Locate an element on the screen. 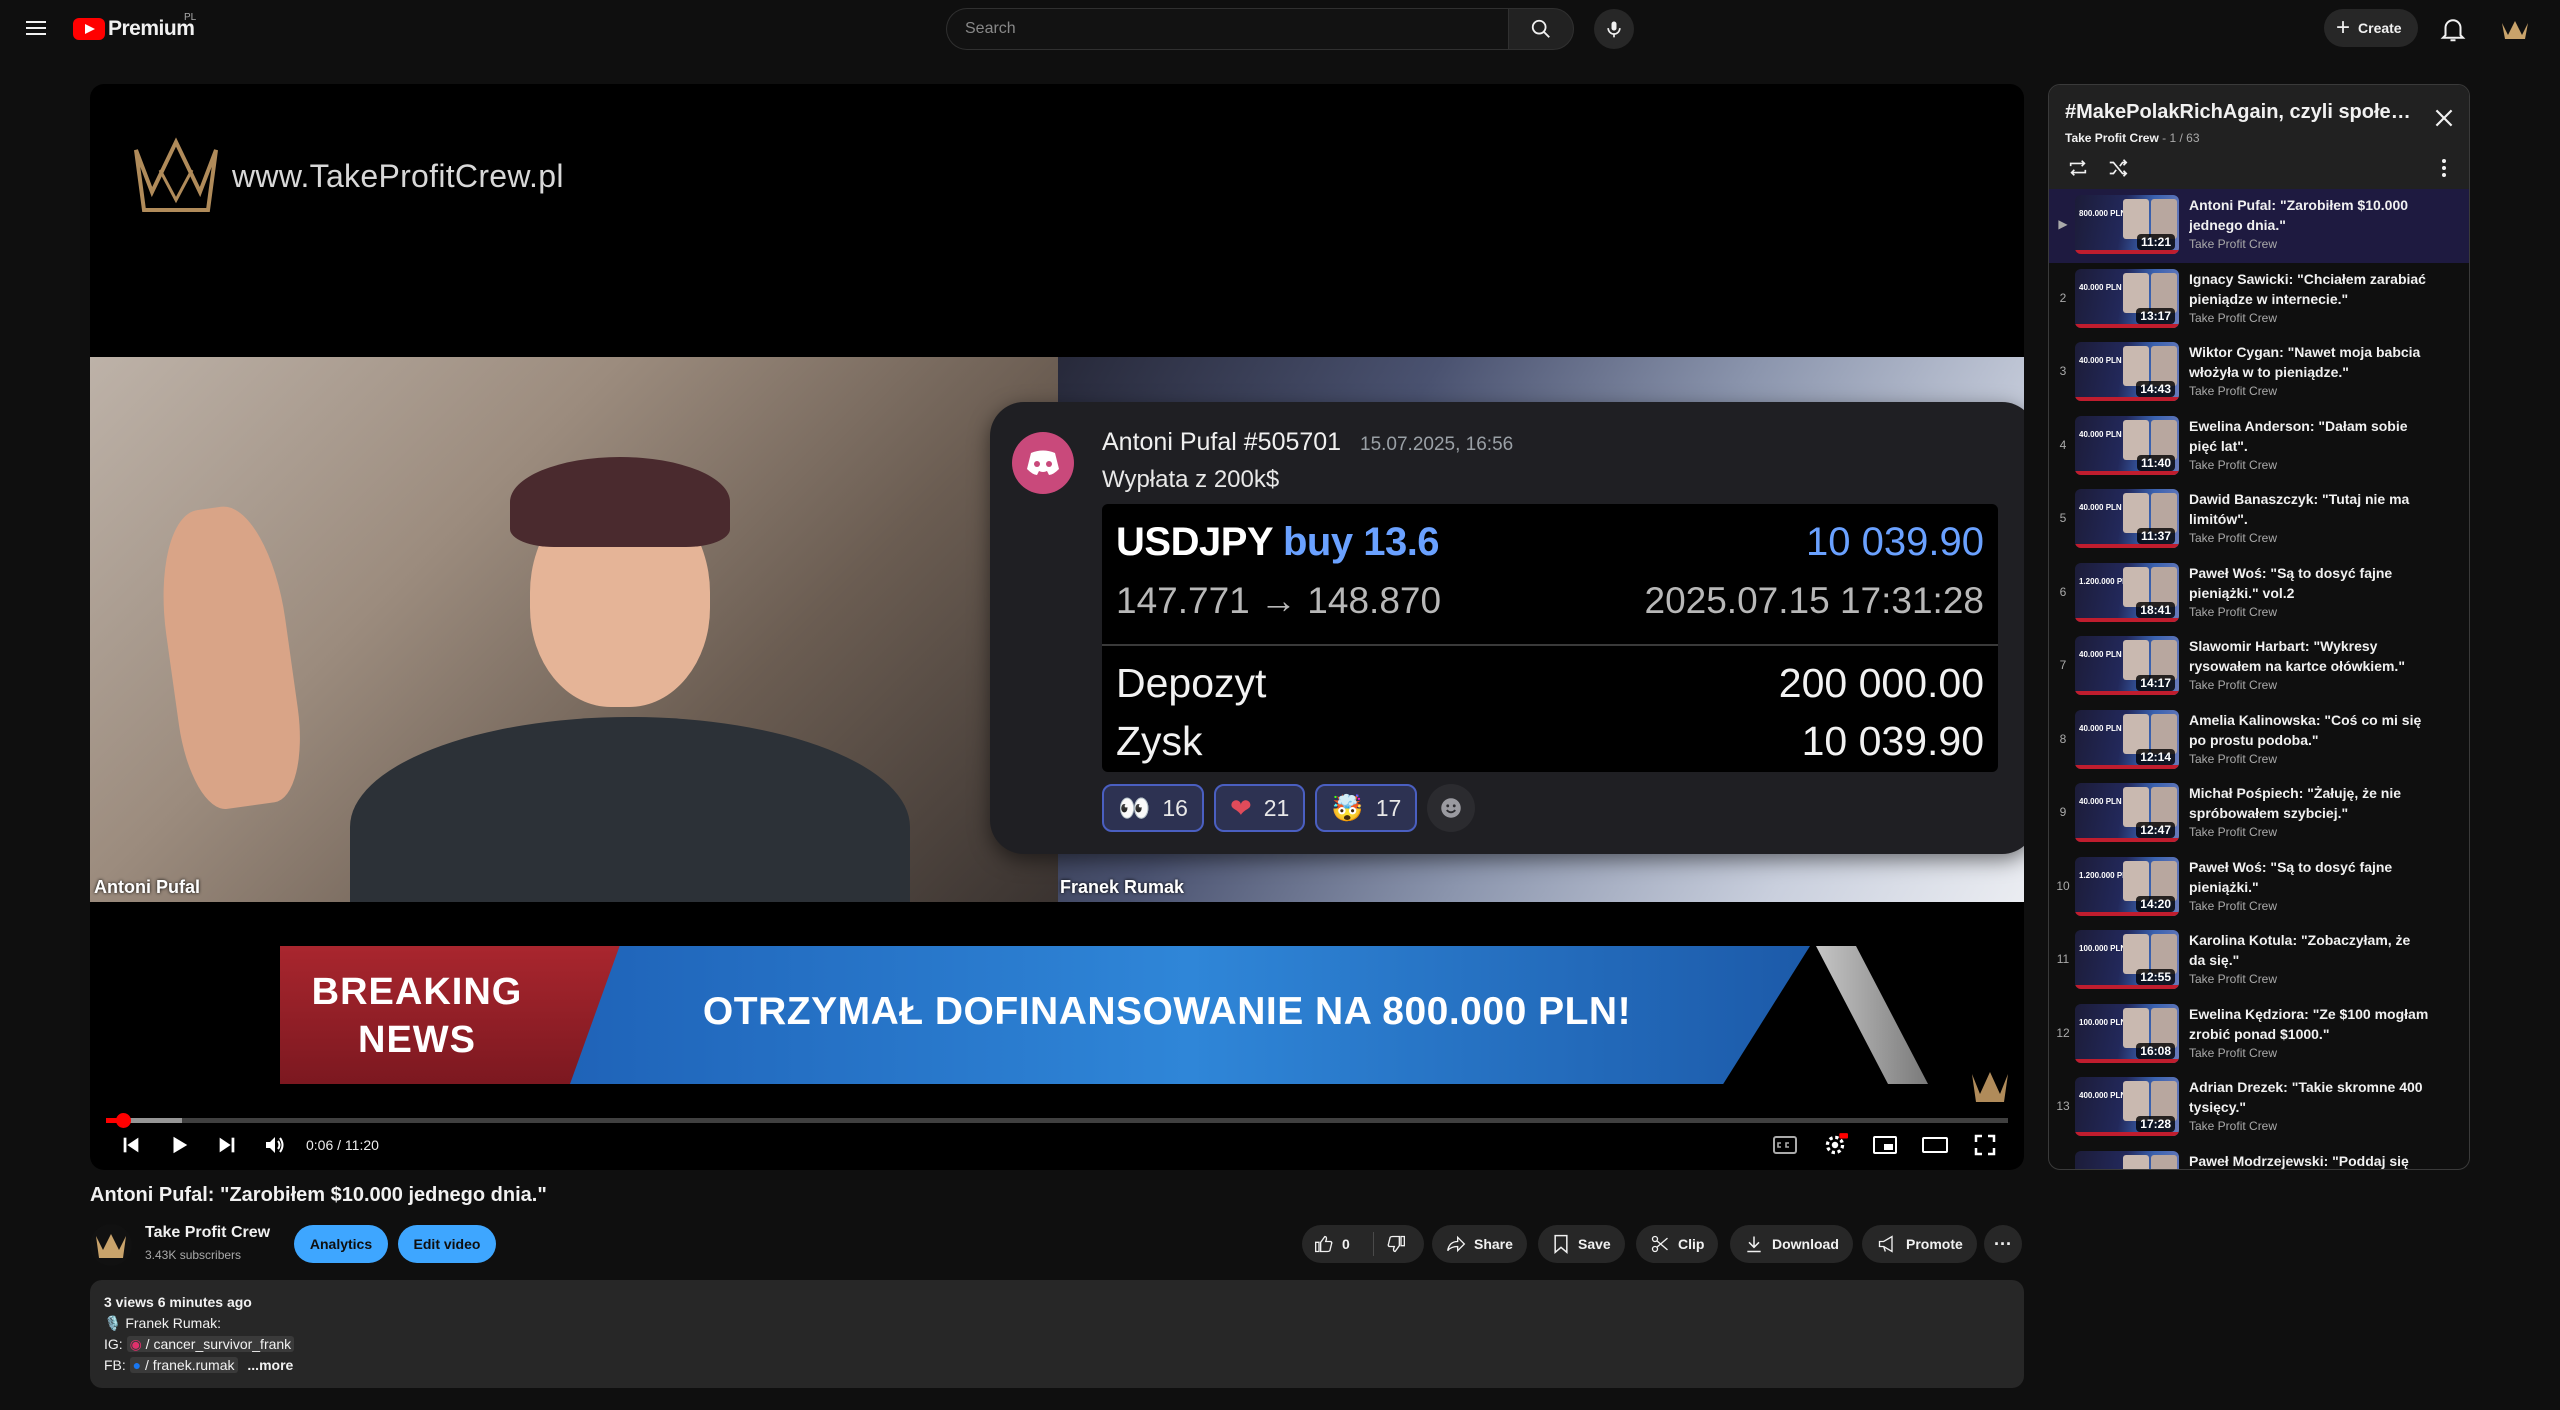  more-actions-button: ··· is located at coordinates (2003, 1244).